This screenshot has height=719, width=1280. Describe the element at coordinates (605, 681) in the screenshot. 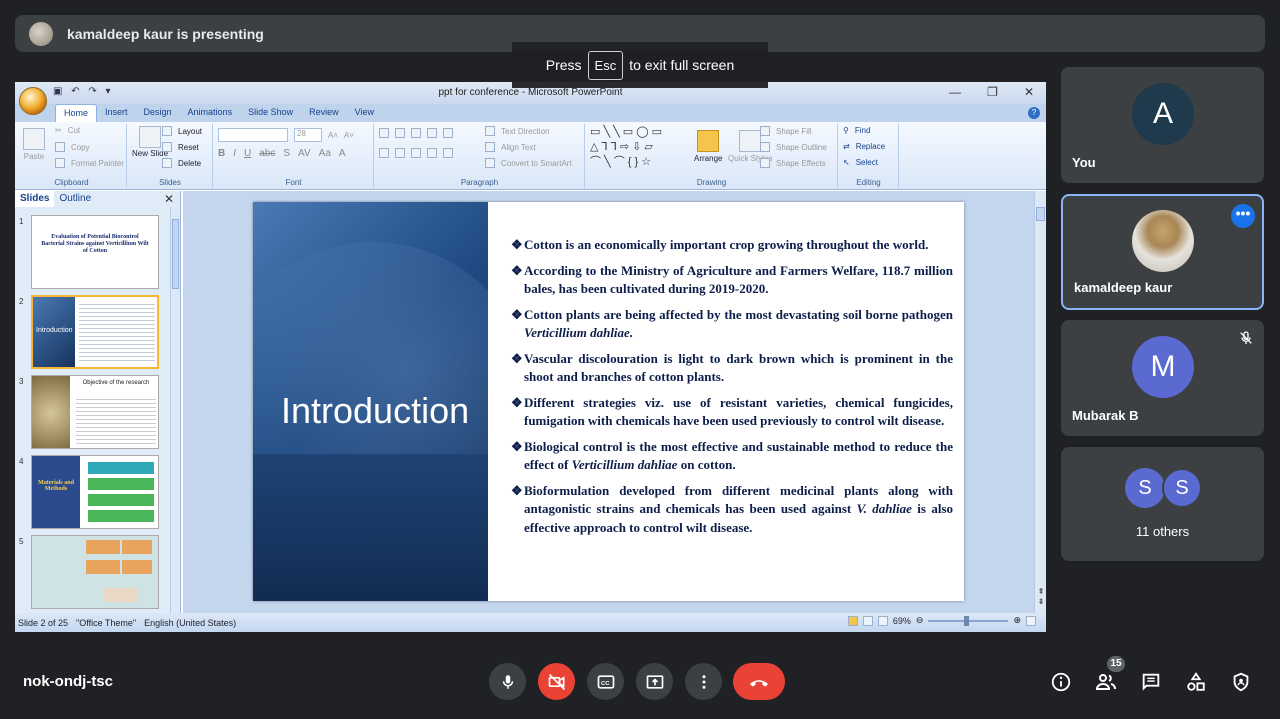

I see `captions-button: CC` at that location.